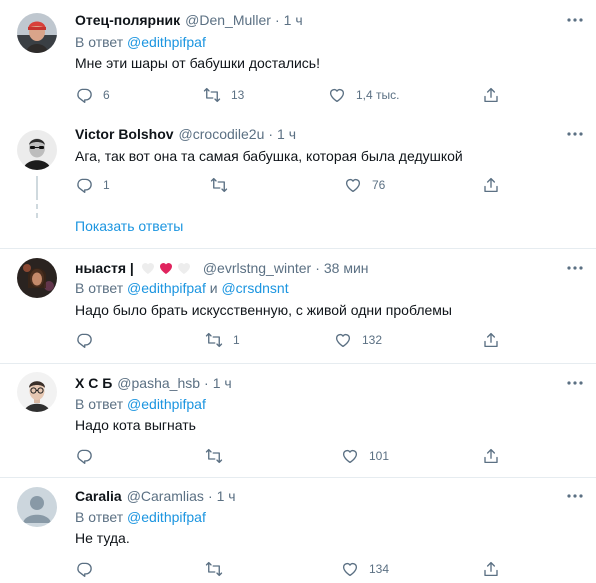 The width and height of the screenshot is (596, 583). What do you see at coordinates (98, 496) in the screenshot?
I see `display-name: Caralia` at bounding box center [98, 496].